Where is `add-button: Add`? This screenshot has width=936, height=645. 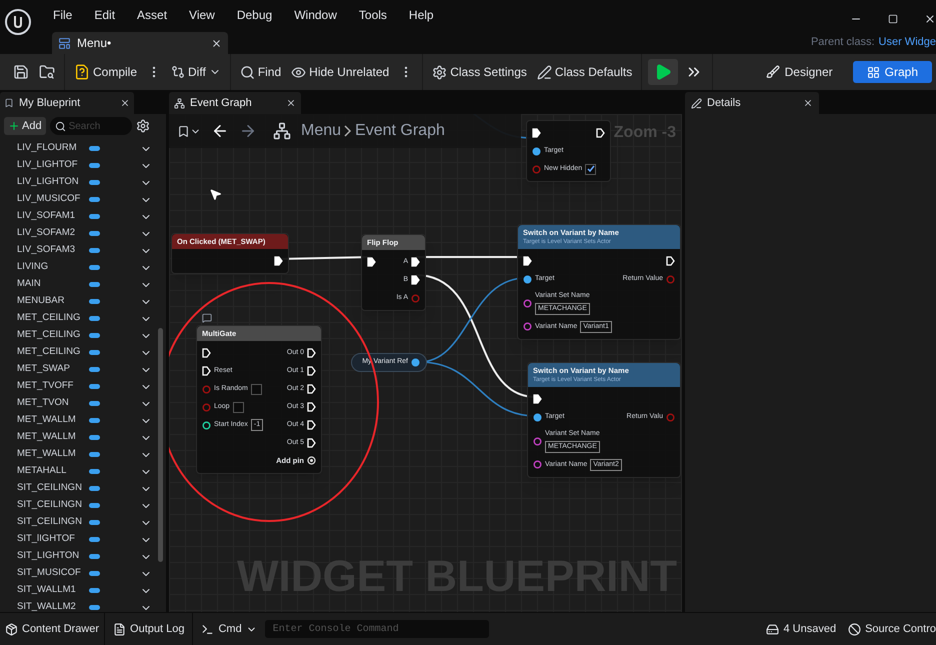 add-button: Add is located at coordinates (25, 126).